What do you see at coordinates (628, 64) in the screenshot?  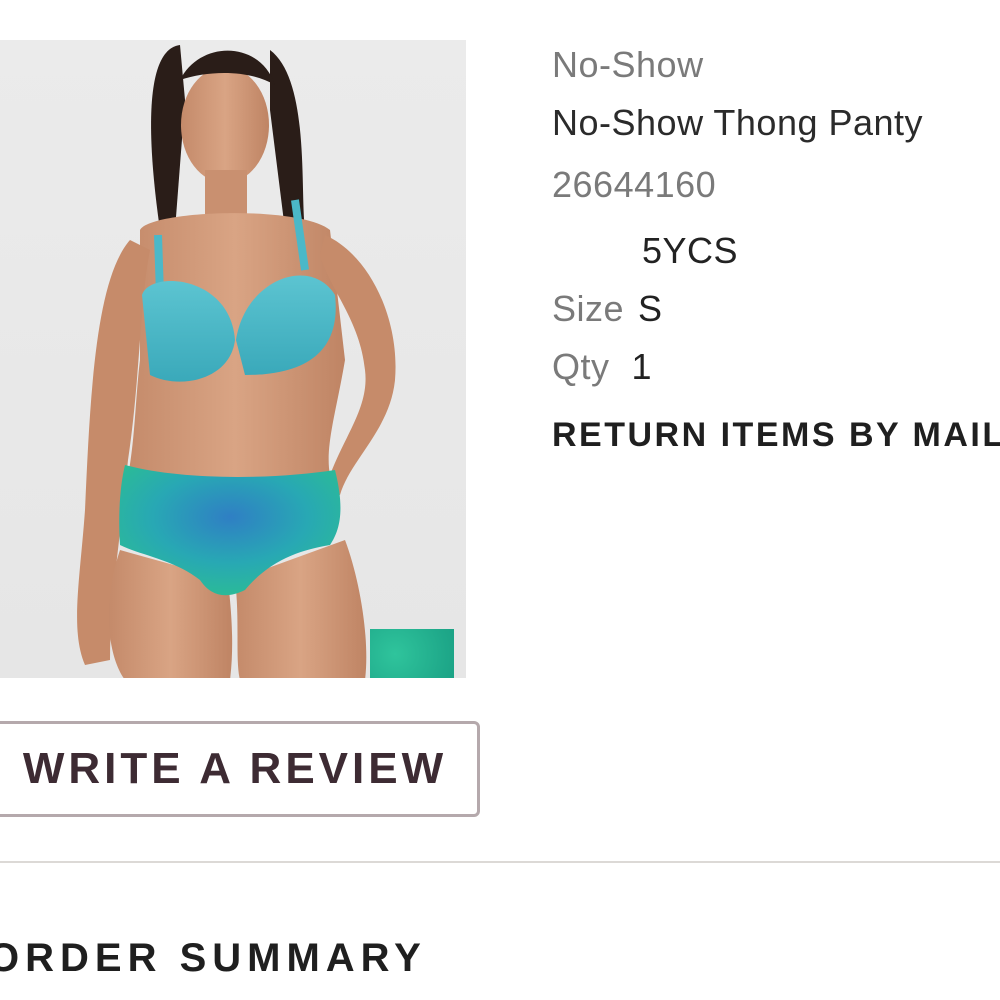 I see `product-subcategory: No-Show` at bounding box center [628, 64].